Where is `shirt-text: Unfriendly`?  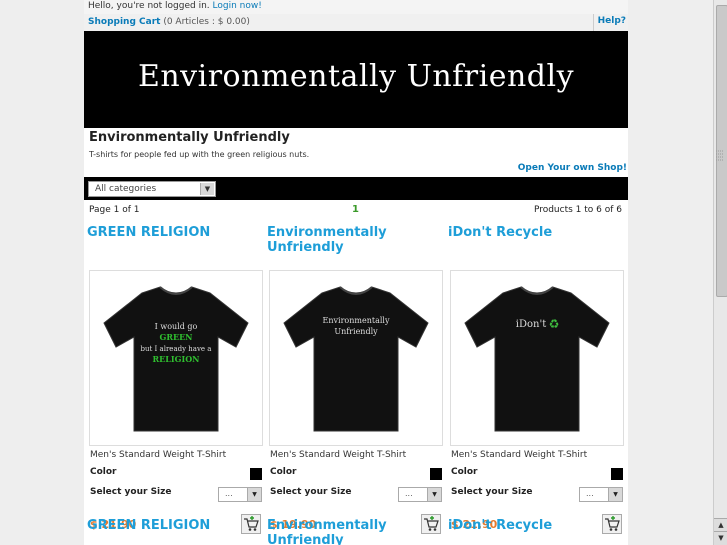
shirt-text: Unfriendly is located at coordinates (356, 331).